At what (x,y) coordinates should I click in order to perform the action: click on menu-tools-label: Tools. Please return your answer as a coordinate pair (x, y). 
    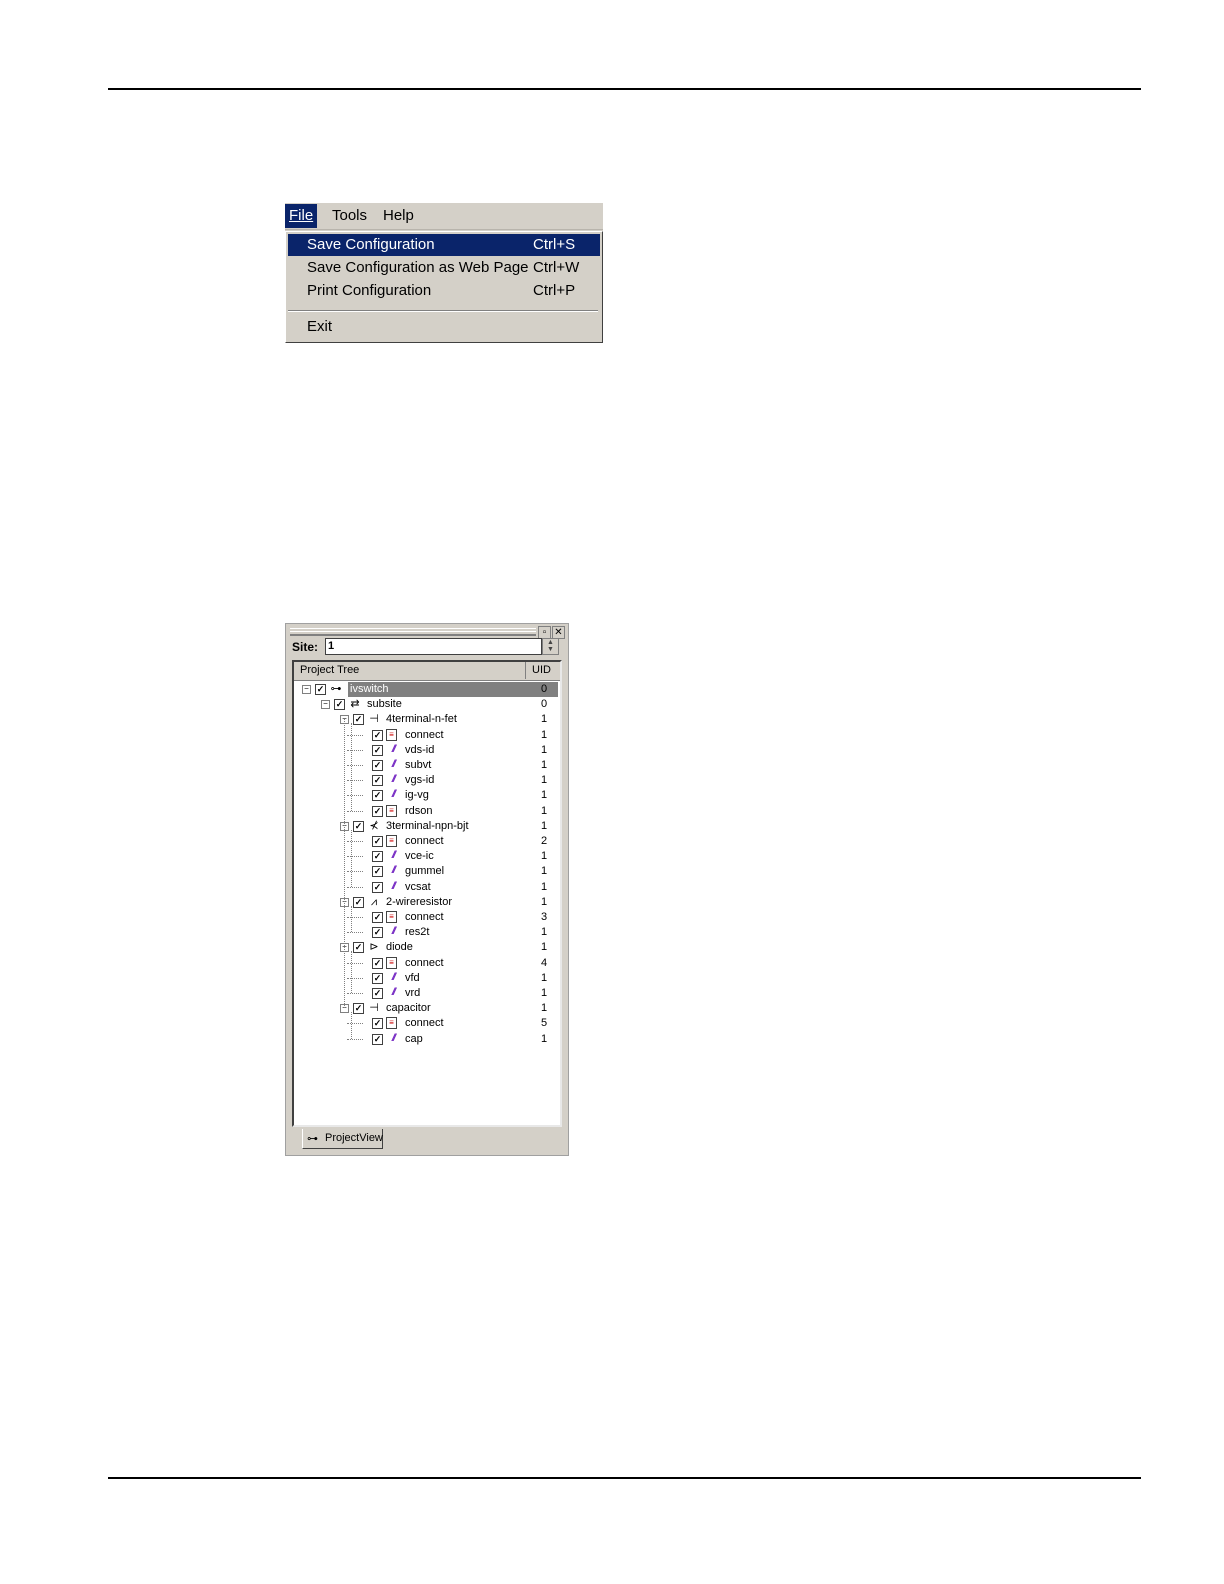
    Looking at the image, I should click on (350, 215).